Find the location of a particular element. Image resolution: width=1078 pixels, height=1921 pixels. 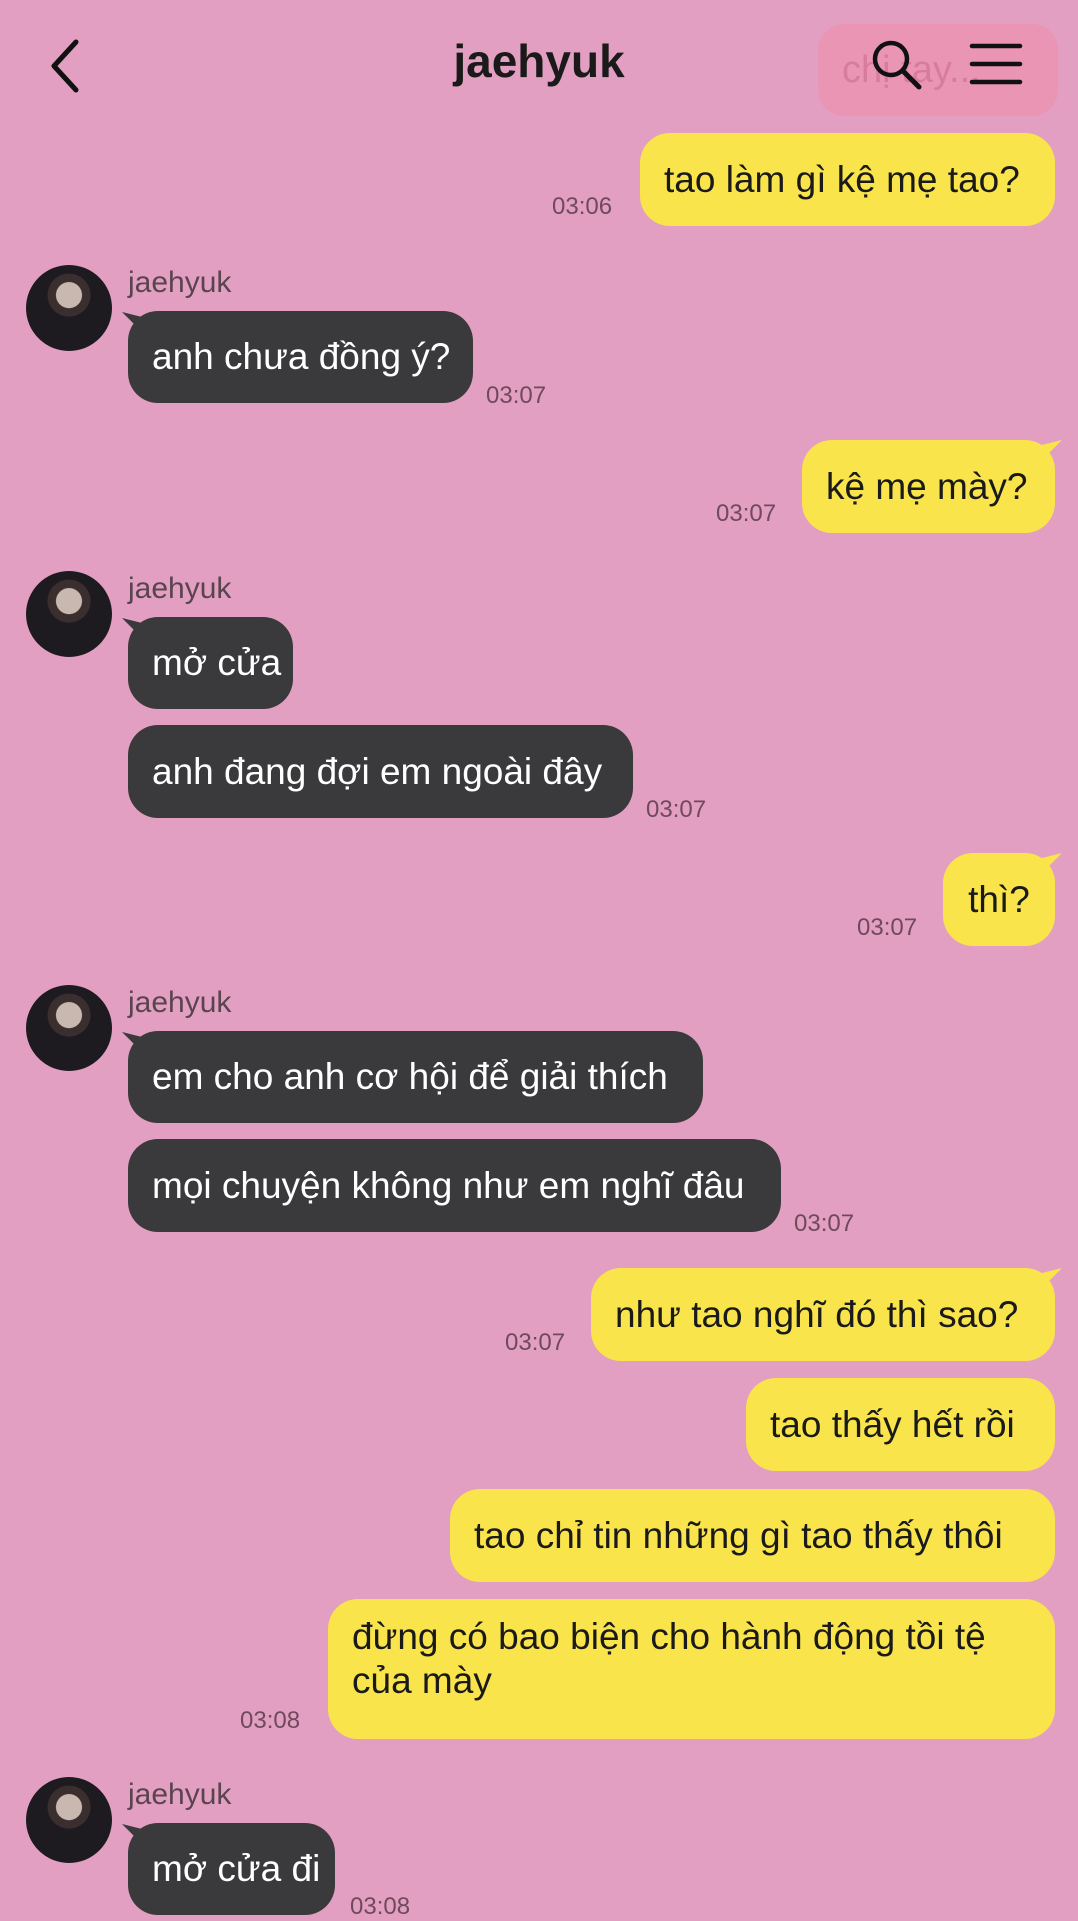

message-time: 03:06 is located at coordinates (582, 206).